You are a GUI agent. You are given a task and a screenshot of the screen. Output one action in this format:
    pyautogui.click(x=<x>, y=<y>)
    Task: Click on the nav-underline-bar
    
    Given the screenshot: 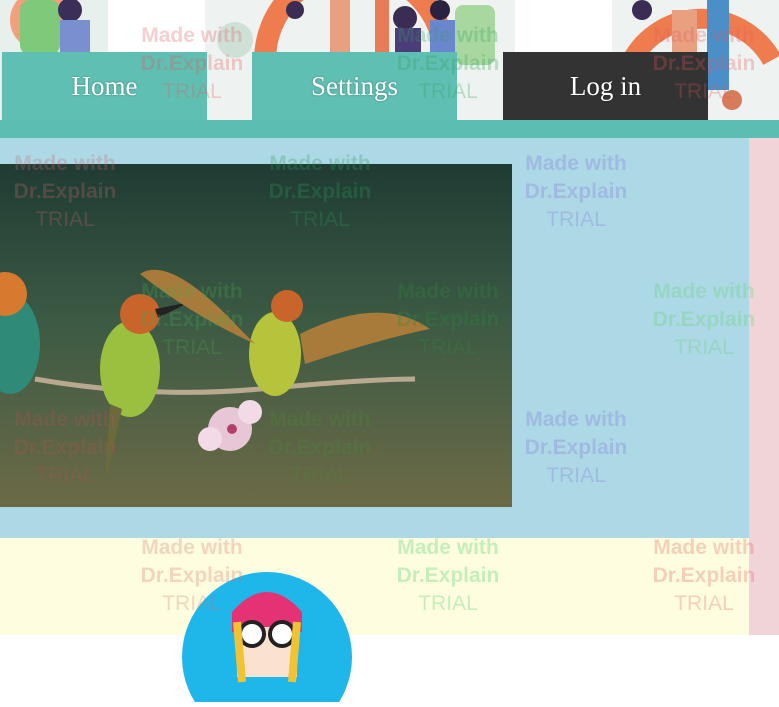 What is the action you would take?
    pyautogui.click(x=389, y=129)
    